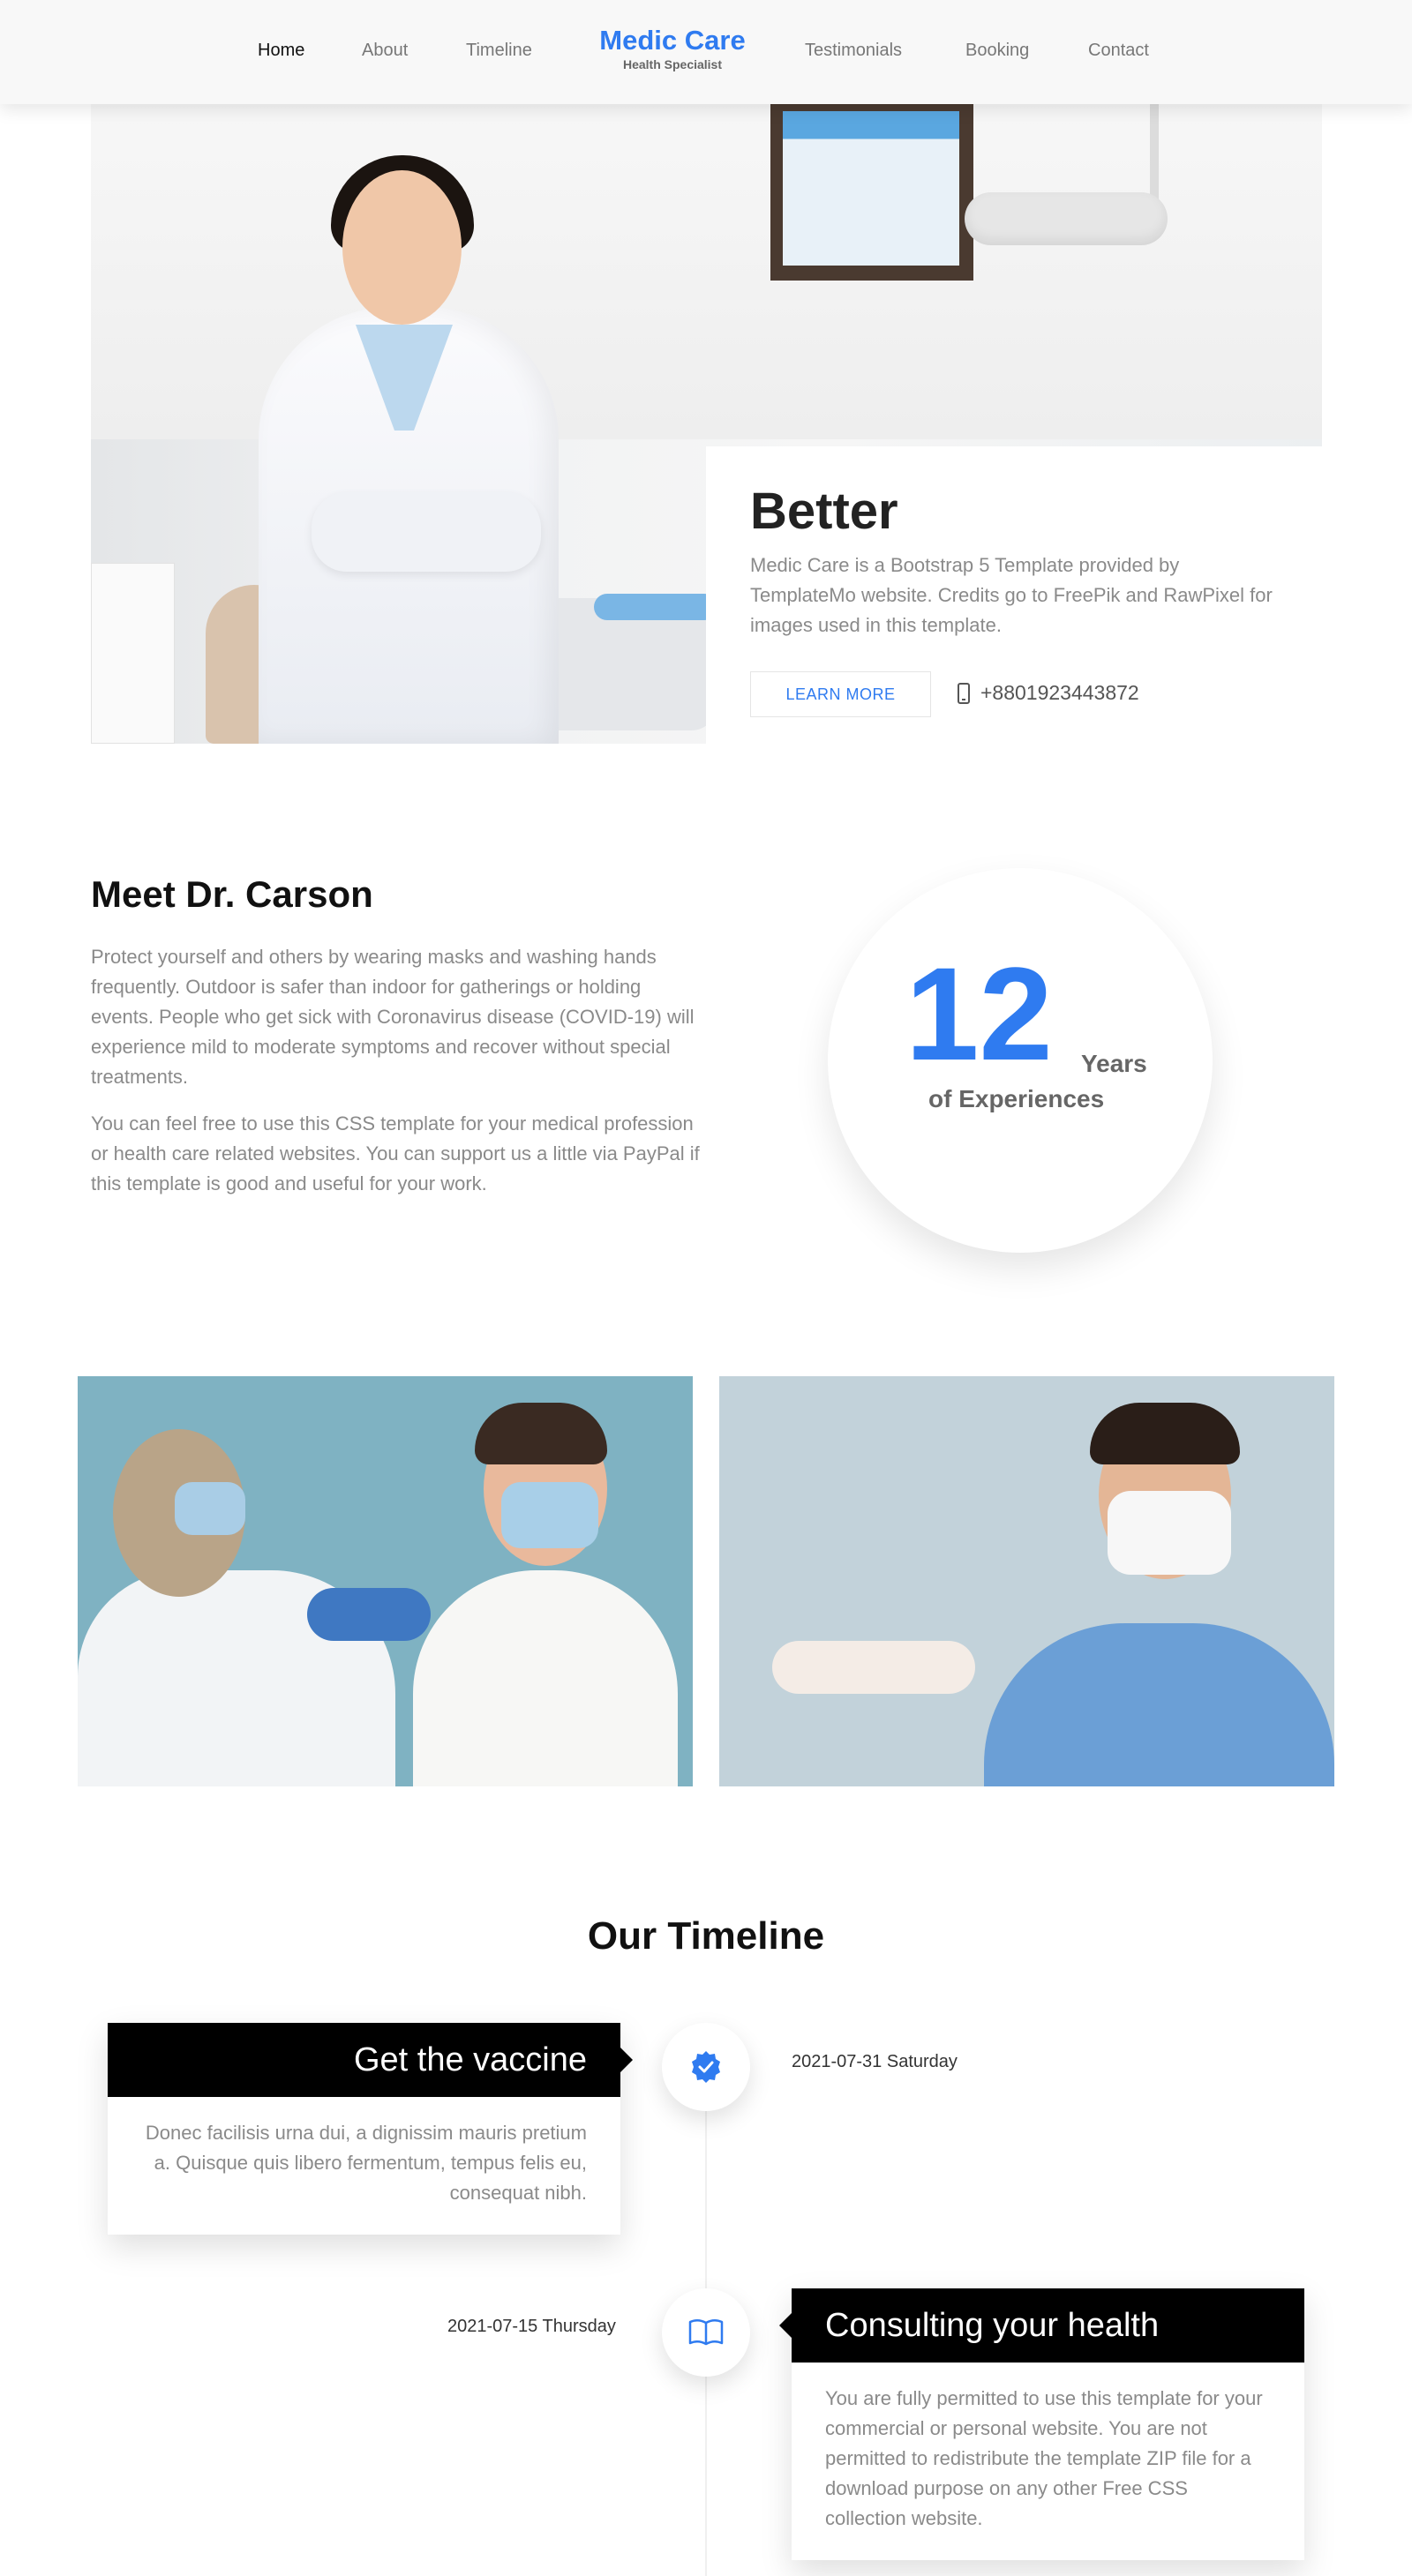 This screenshot has height=2576, width=1412. I want to click on verified-badge-icon, so click(706, 2067).